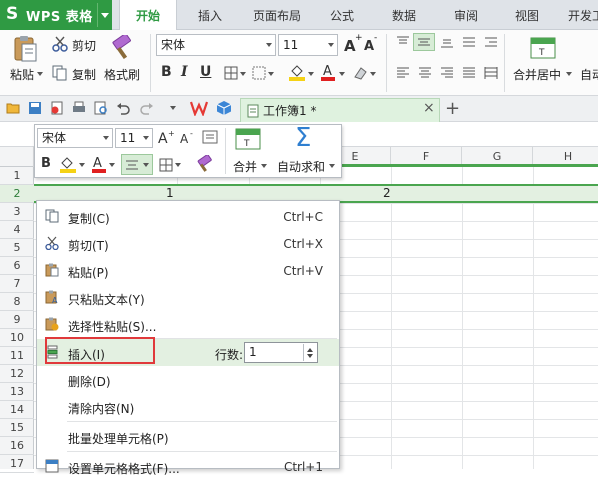 This screenshot has height=480, width=598. Describe the element at coordinates (303, 138) in the screenshot. I see `mini-autosum-icon: Σ` at that location.